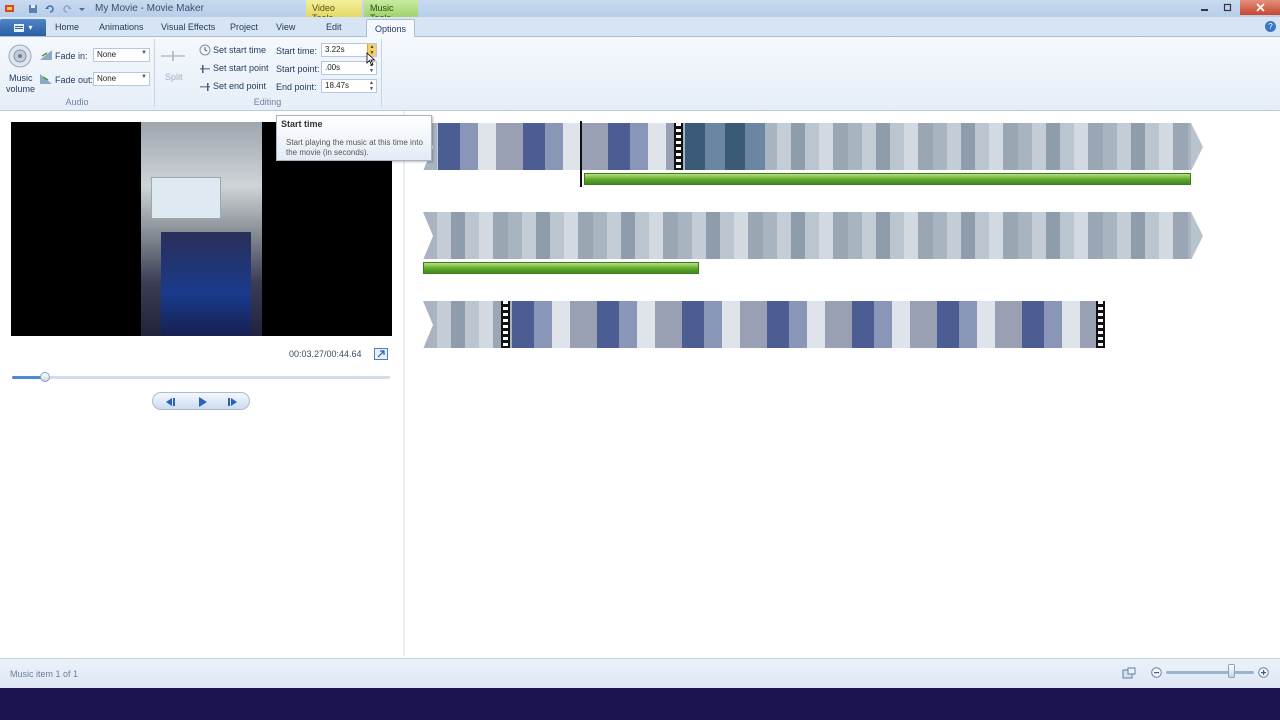  Describe the element at coordinates (32, 8) in the screenshot. I see `save-icon` at that location.